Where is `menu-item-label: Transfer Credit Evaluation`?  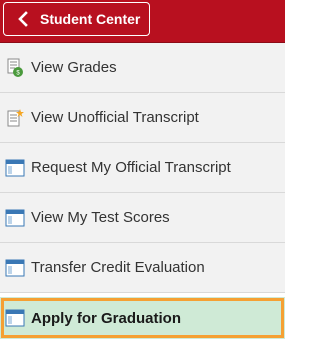
menu-item-label: Transfer Credit Evaluation is located at coordinates (118, 267).